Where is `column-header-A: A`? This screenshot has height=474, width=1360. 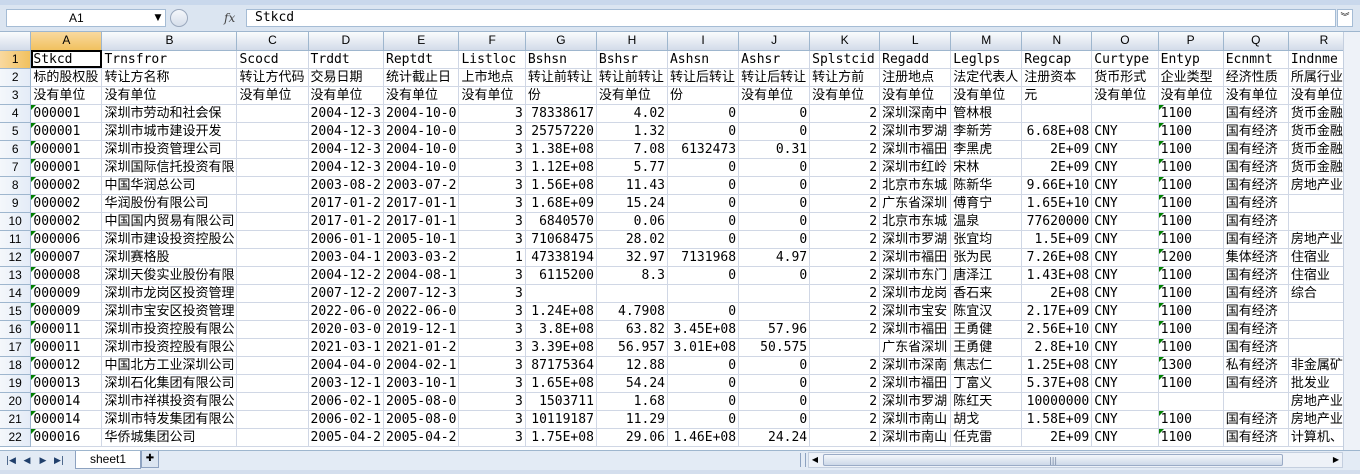 column-header-A: A is located at coordinates (66, 41).